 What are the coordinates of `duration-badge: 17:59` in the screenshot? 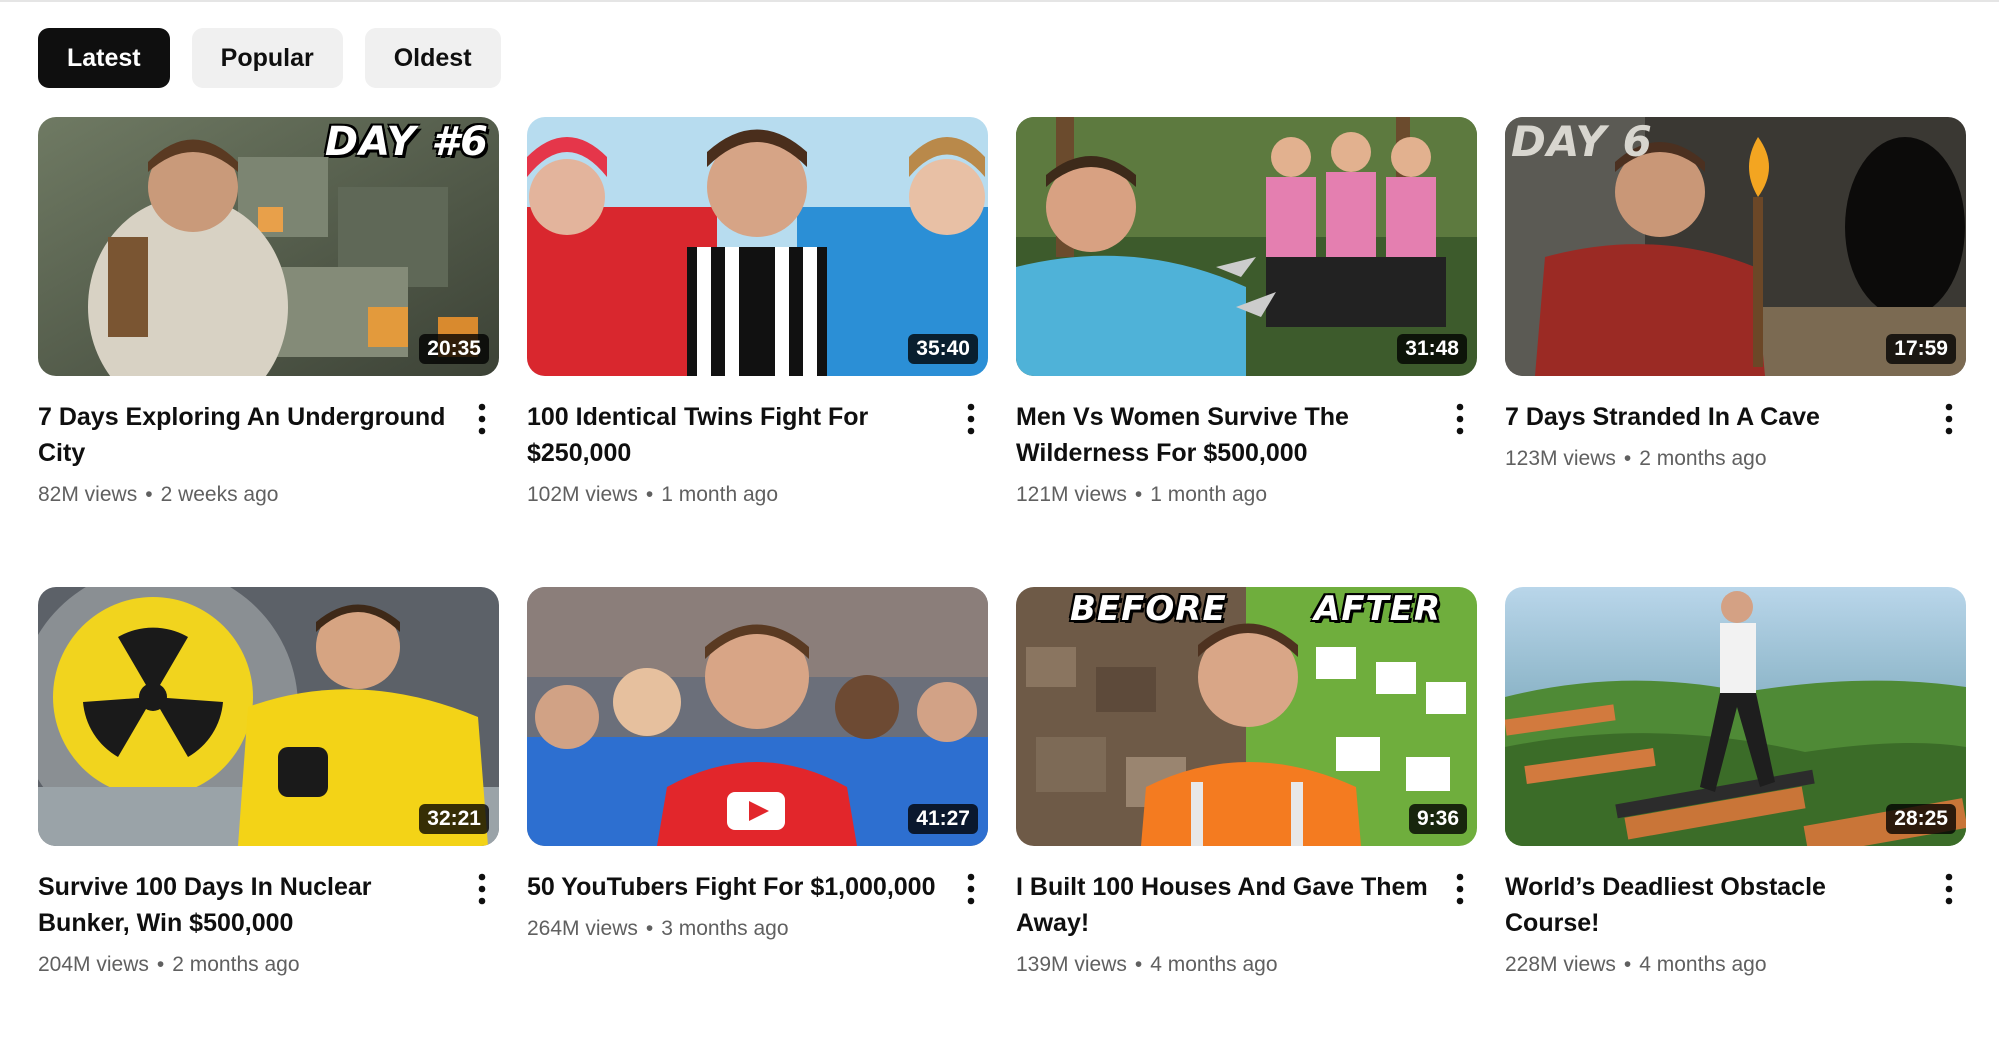 It's located at (1921, 349).